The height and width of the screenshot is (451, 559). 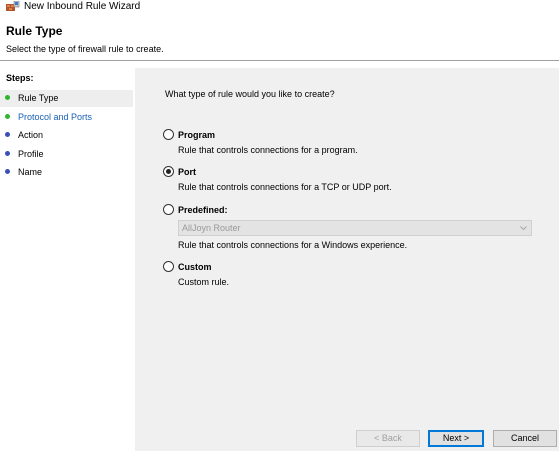 What do you see at coordinates (388, 438) in the screenshot?
I see `back-button: < Back` at bounding box center [388, 438].